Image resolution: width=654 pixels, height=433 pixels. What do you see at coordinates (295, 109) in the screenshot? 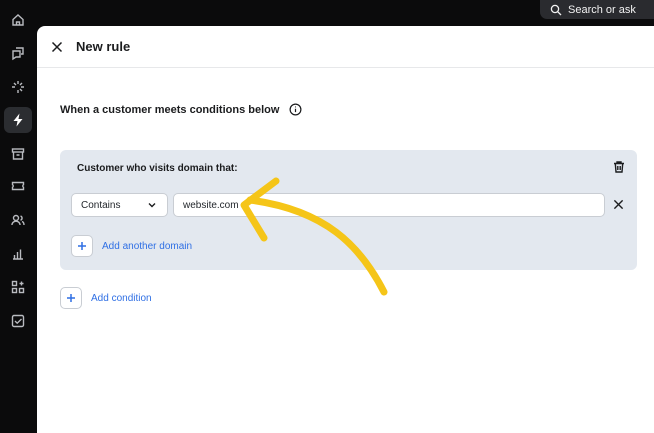
I see `info-icon` at bounding box center [295, 109].